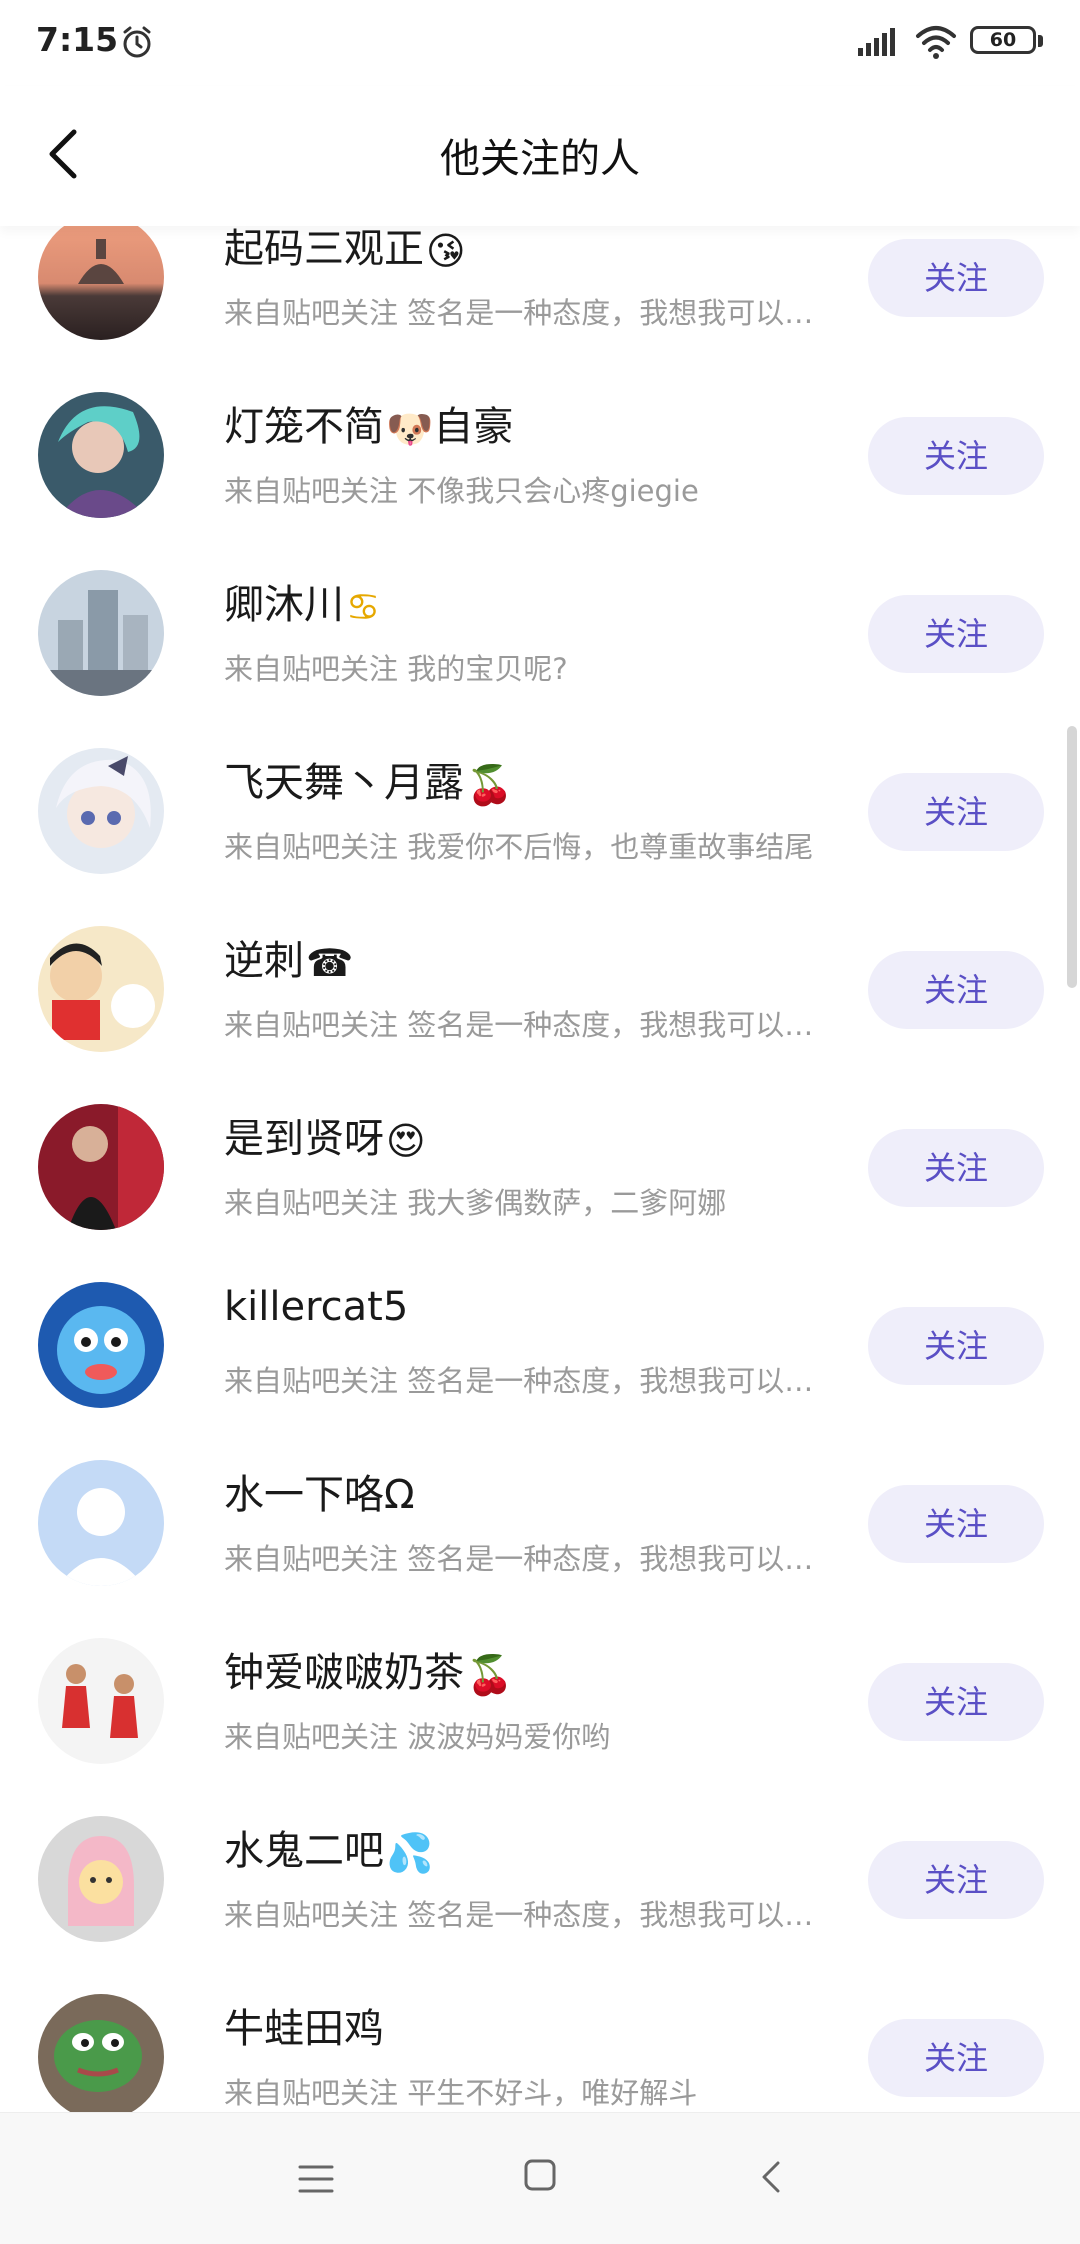 The image size is (1080, 2244). Describe the element at coordinates (368, 423) in the screenshot. I see `user-name: 灯笼不简🐶自豪` at that location.